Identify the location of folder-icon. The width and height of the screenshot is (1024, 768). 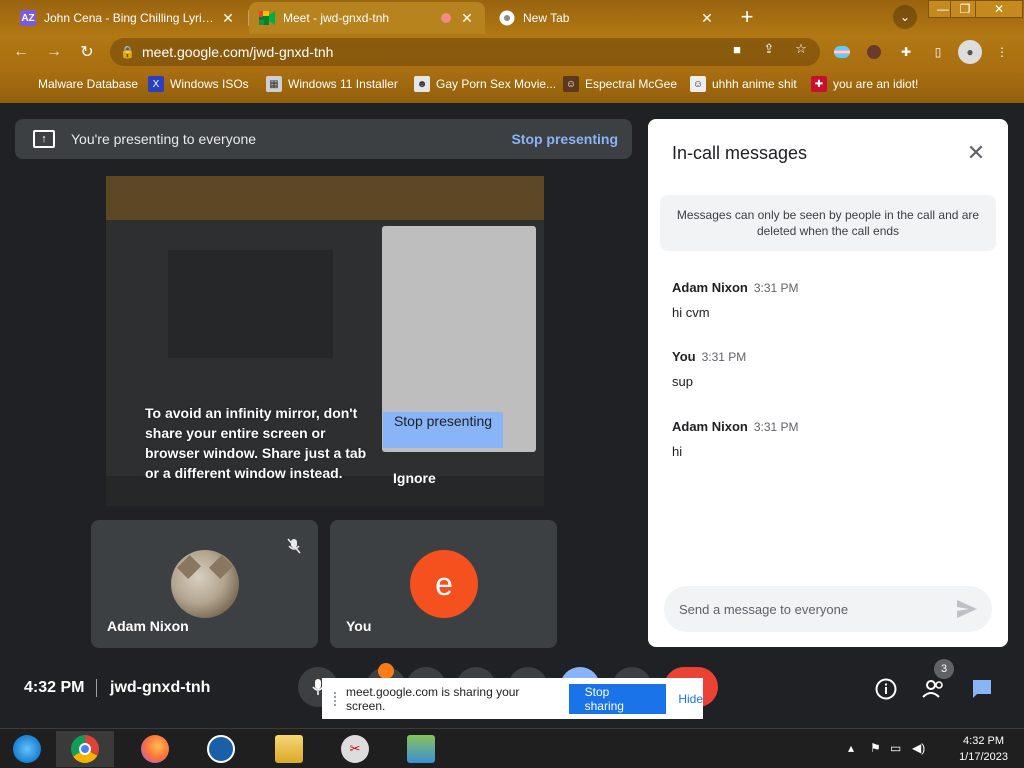
(289, 749).